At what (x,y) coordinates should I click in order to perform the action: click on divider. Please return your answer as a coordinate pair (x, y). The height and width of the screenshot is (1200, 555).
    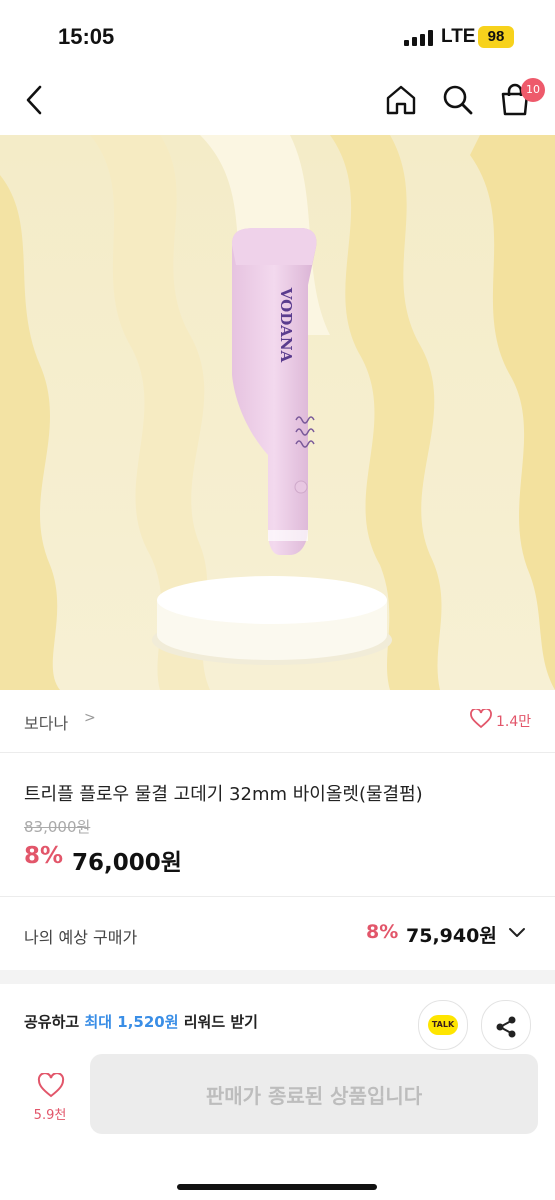
    Looking at the image, I should click on (277, 896).